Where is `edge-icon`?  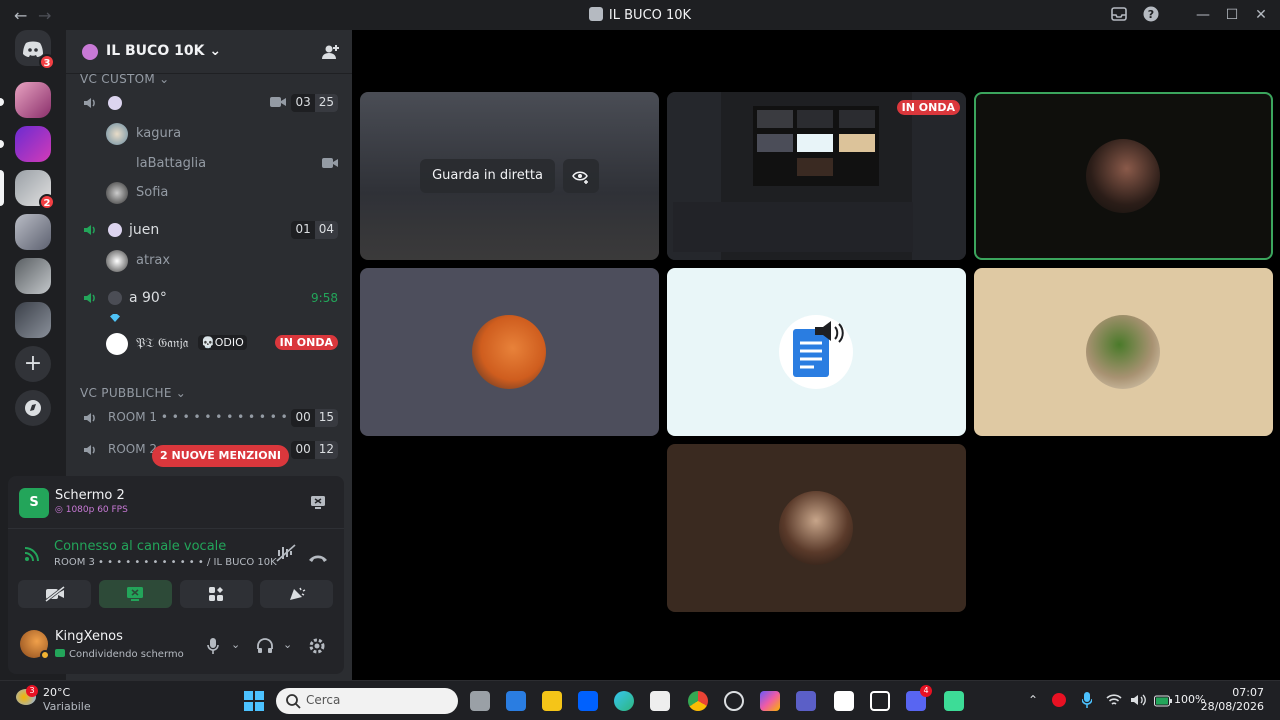 edge-icon is located at coordinates (624, 701).